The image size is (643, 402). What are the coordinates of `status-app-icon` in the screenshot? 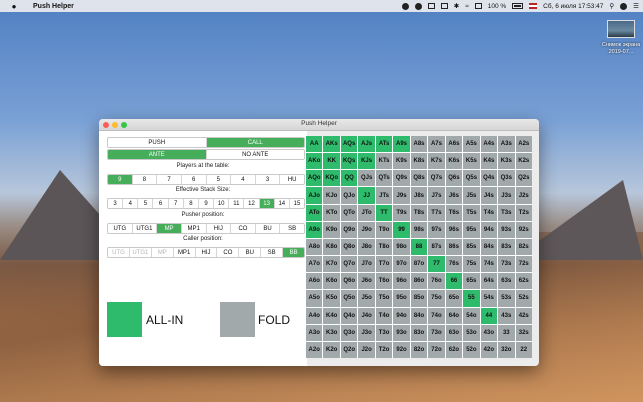 It's located at (405, 6).